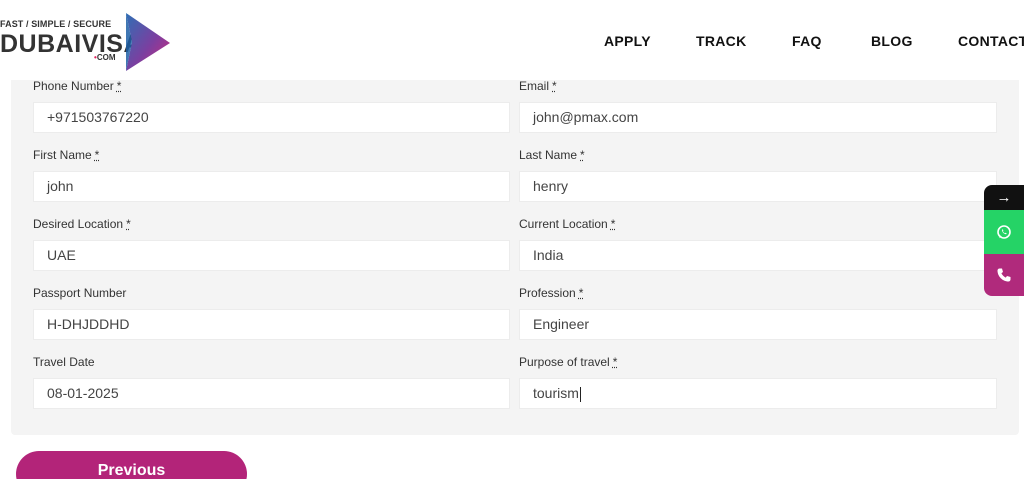 The width and height of the screenshot is (1024, 479). I want to click on last-name-input: henry, so click(758, 186).